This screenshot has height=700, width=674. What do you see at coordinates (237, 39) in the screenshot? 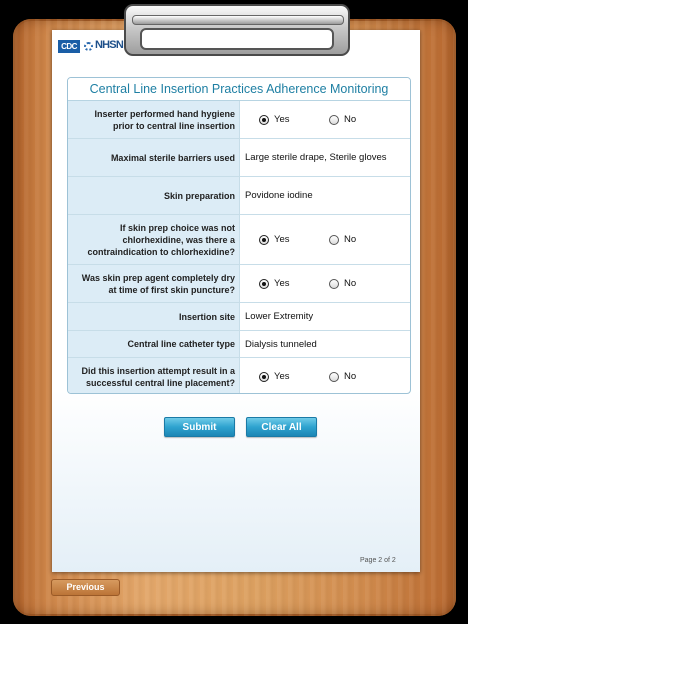
I see `clip-opening` at bounding box center [237, 39].